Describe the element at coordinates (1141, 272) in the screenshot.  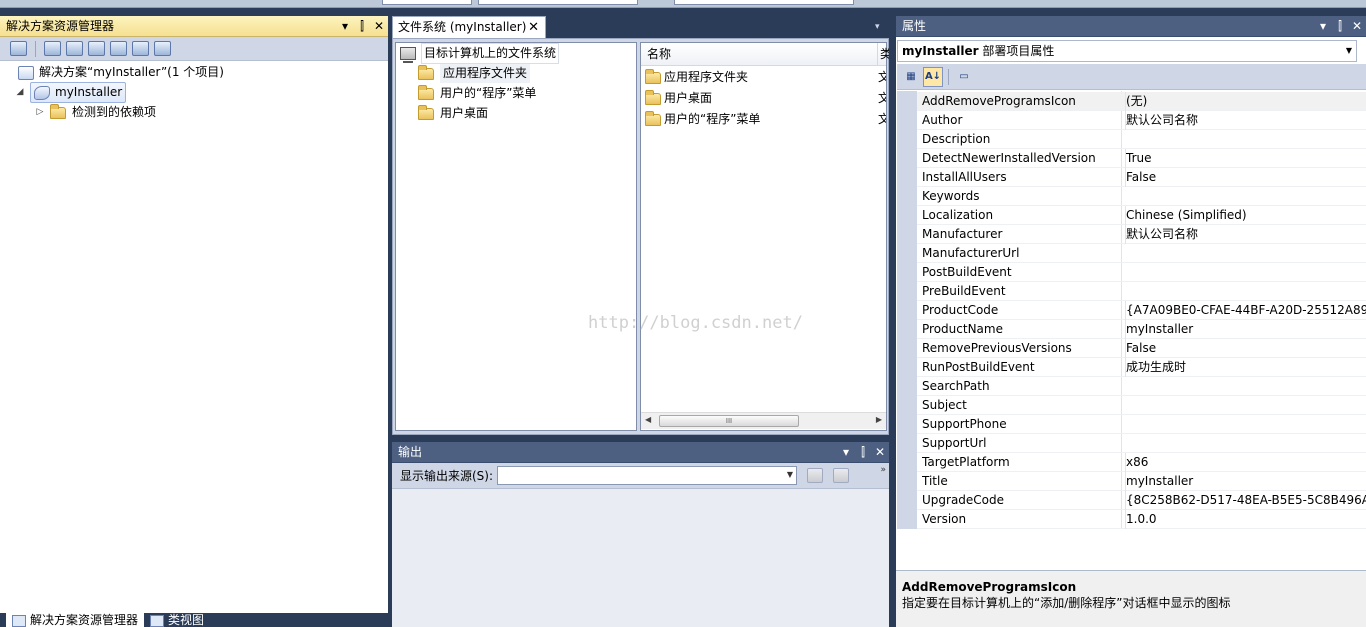
I see `property-row: PostBuildEvent` at that location.